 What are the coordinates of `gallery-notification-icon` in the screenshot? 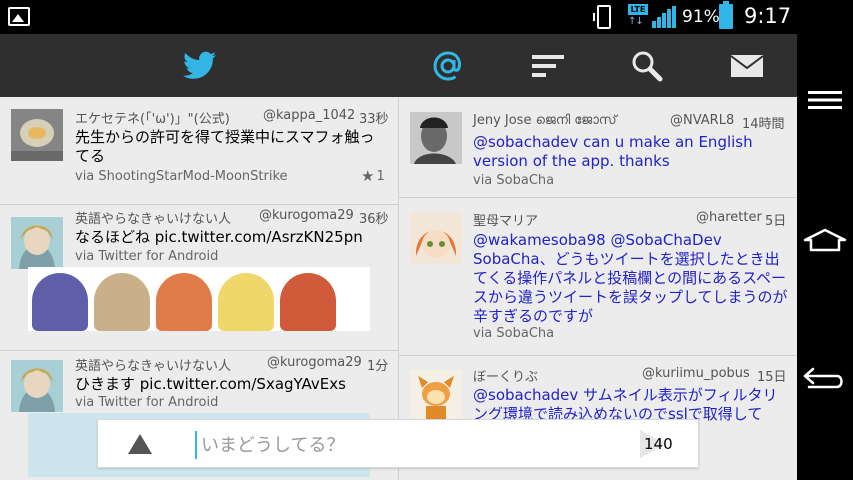 It's located at (19, 16).